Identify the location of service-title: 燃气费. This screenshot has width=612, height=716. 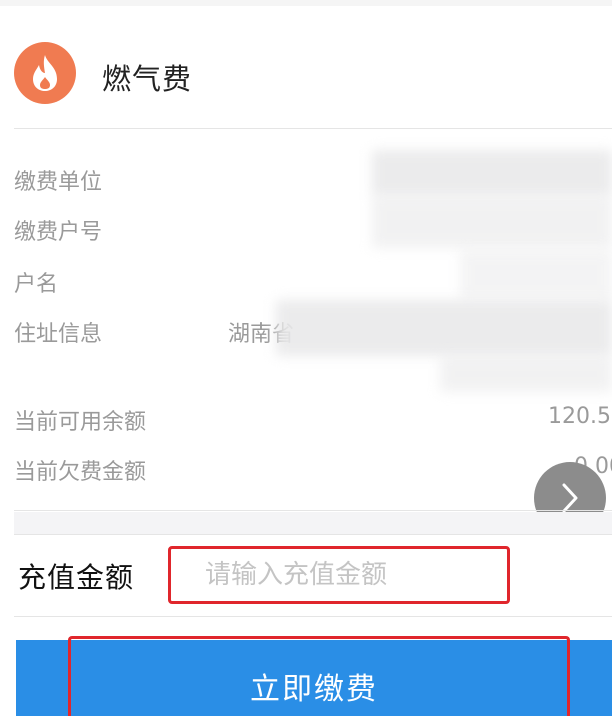
(147, 79).